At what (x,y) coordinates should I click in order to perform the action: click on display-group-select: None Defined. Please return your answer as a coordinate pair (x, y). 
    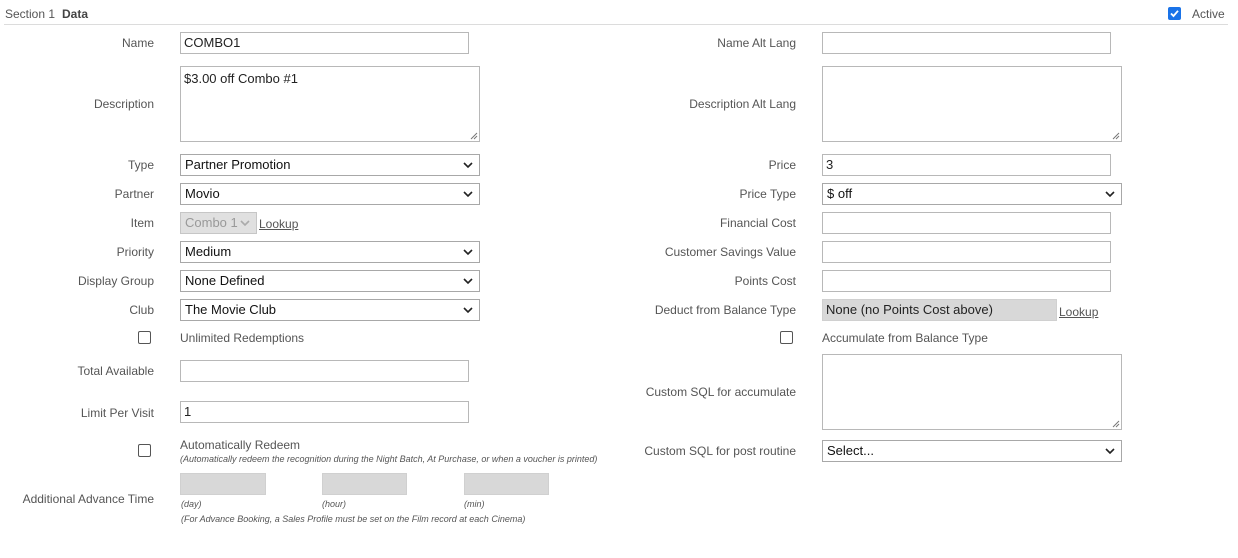
    Looking at the image, I should click on (330, 281).